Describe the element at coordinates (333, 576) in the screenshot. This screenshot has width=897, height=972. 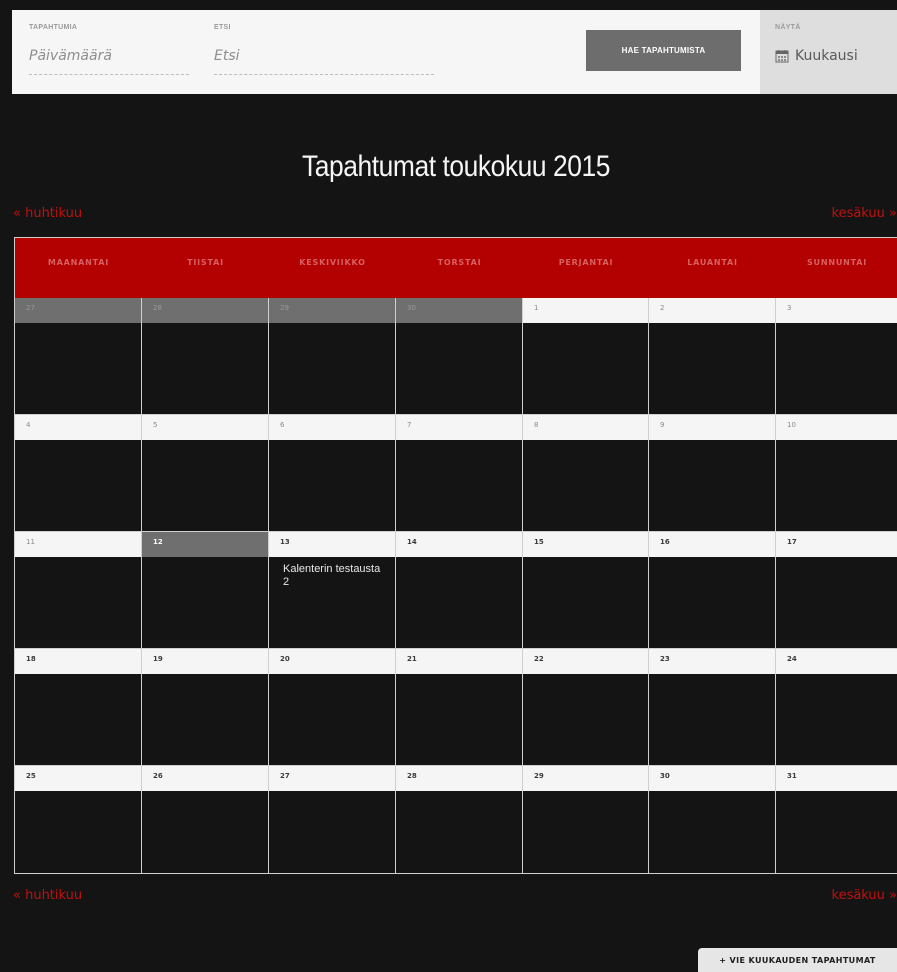
I see `event-link: Kalenterin testausta 2` at that location.